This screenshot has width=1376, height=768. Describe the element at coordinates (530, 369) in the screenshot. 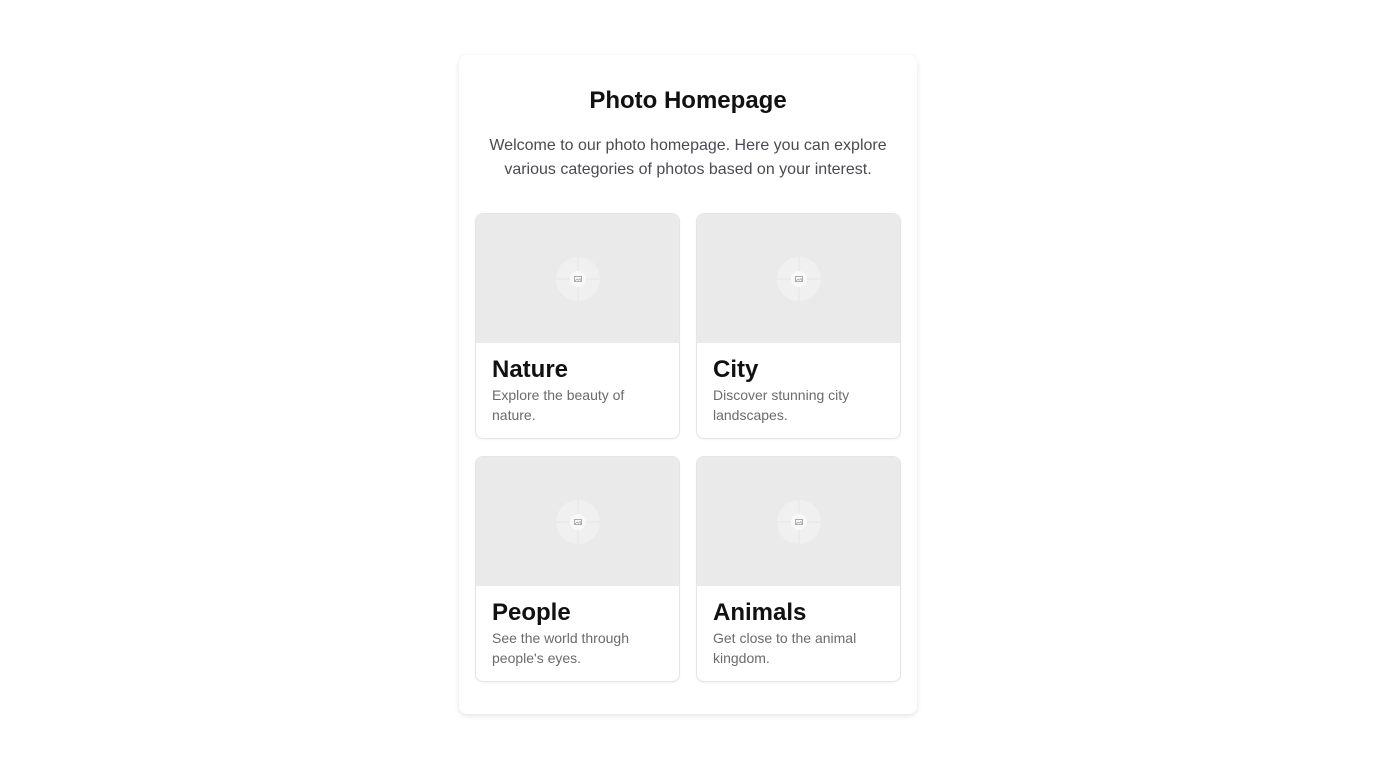

I see `category-title: Nature` at that location.